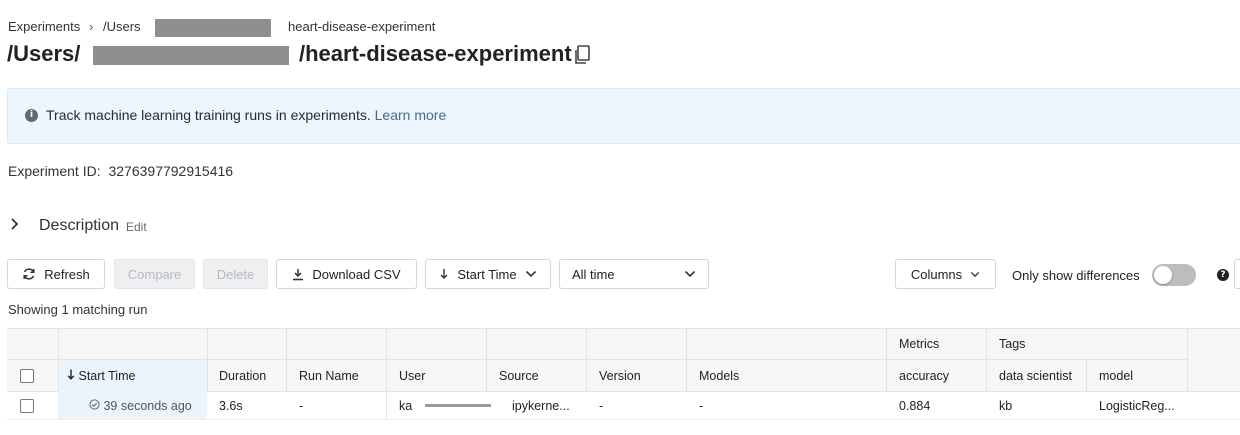  I want to click on page-title-suffix: /heart-disease-experiment, so click(435, 53).